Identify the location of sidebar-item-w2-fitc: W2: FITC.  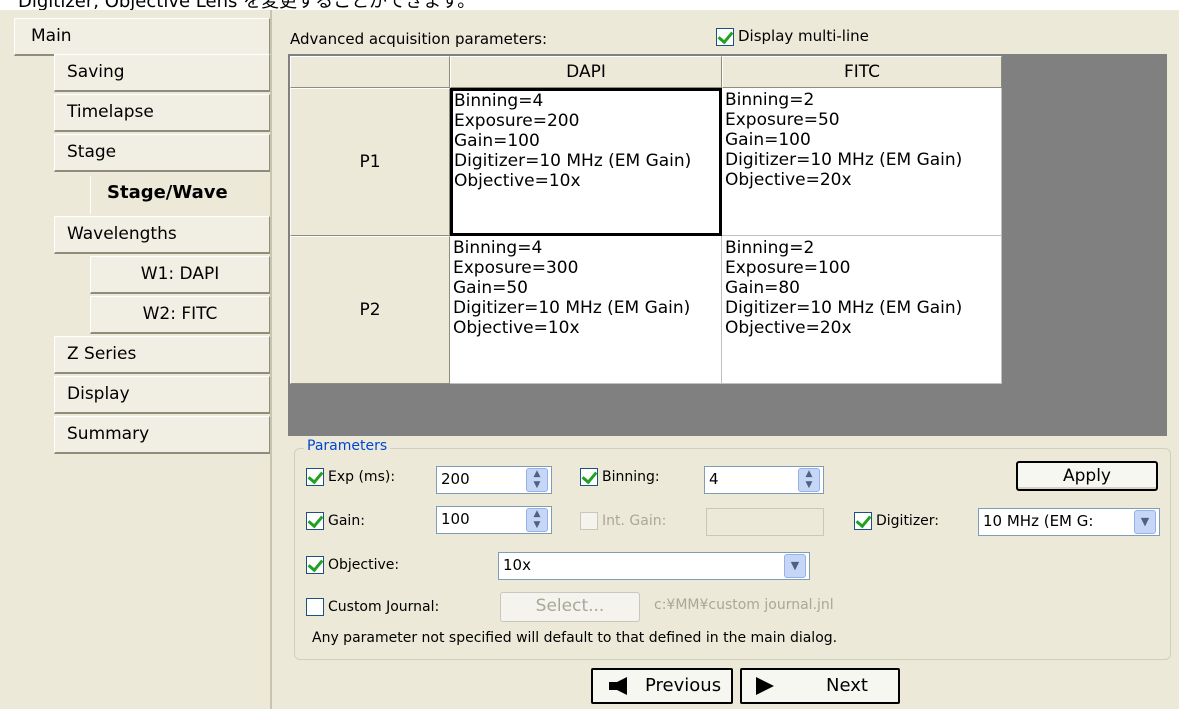
(180, 315).